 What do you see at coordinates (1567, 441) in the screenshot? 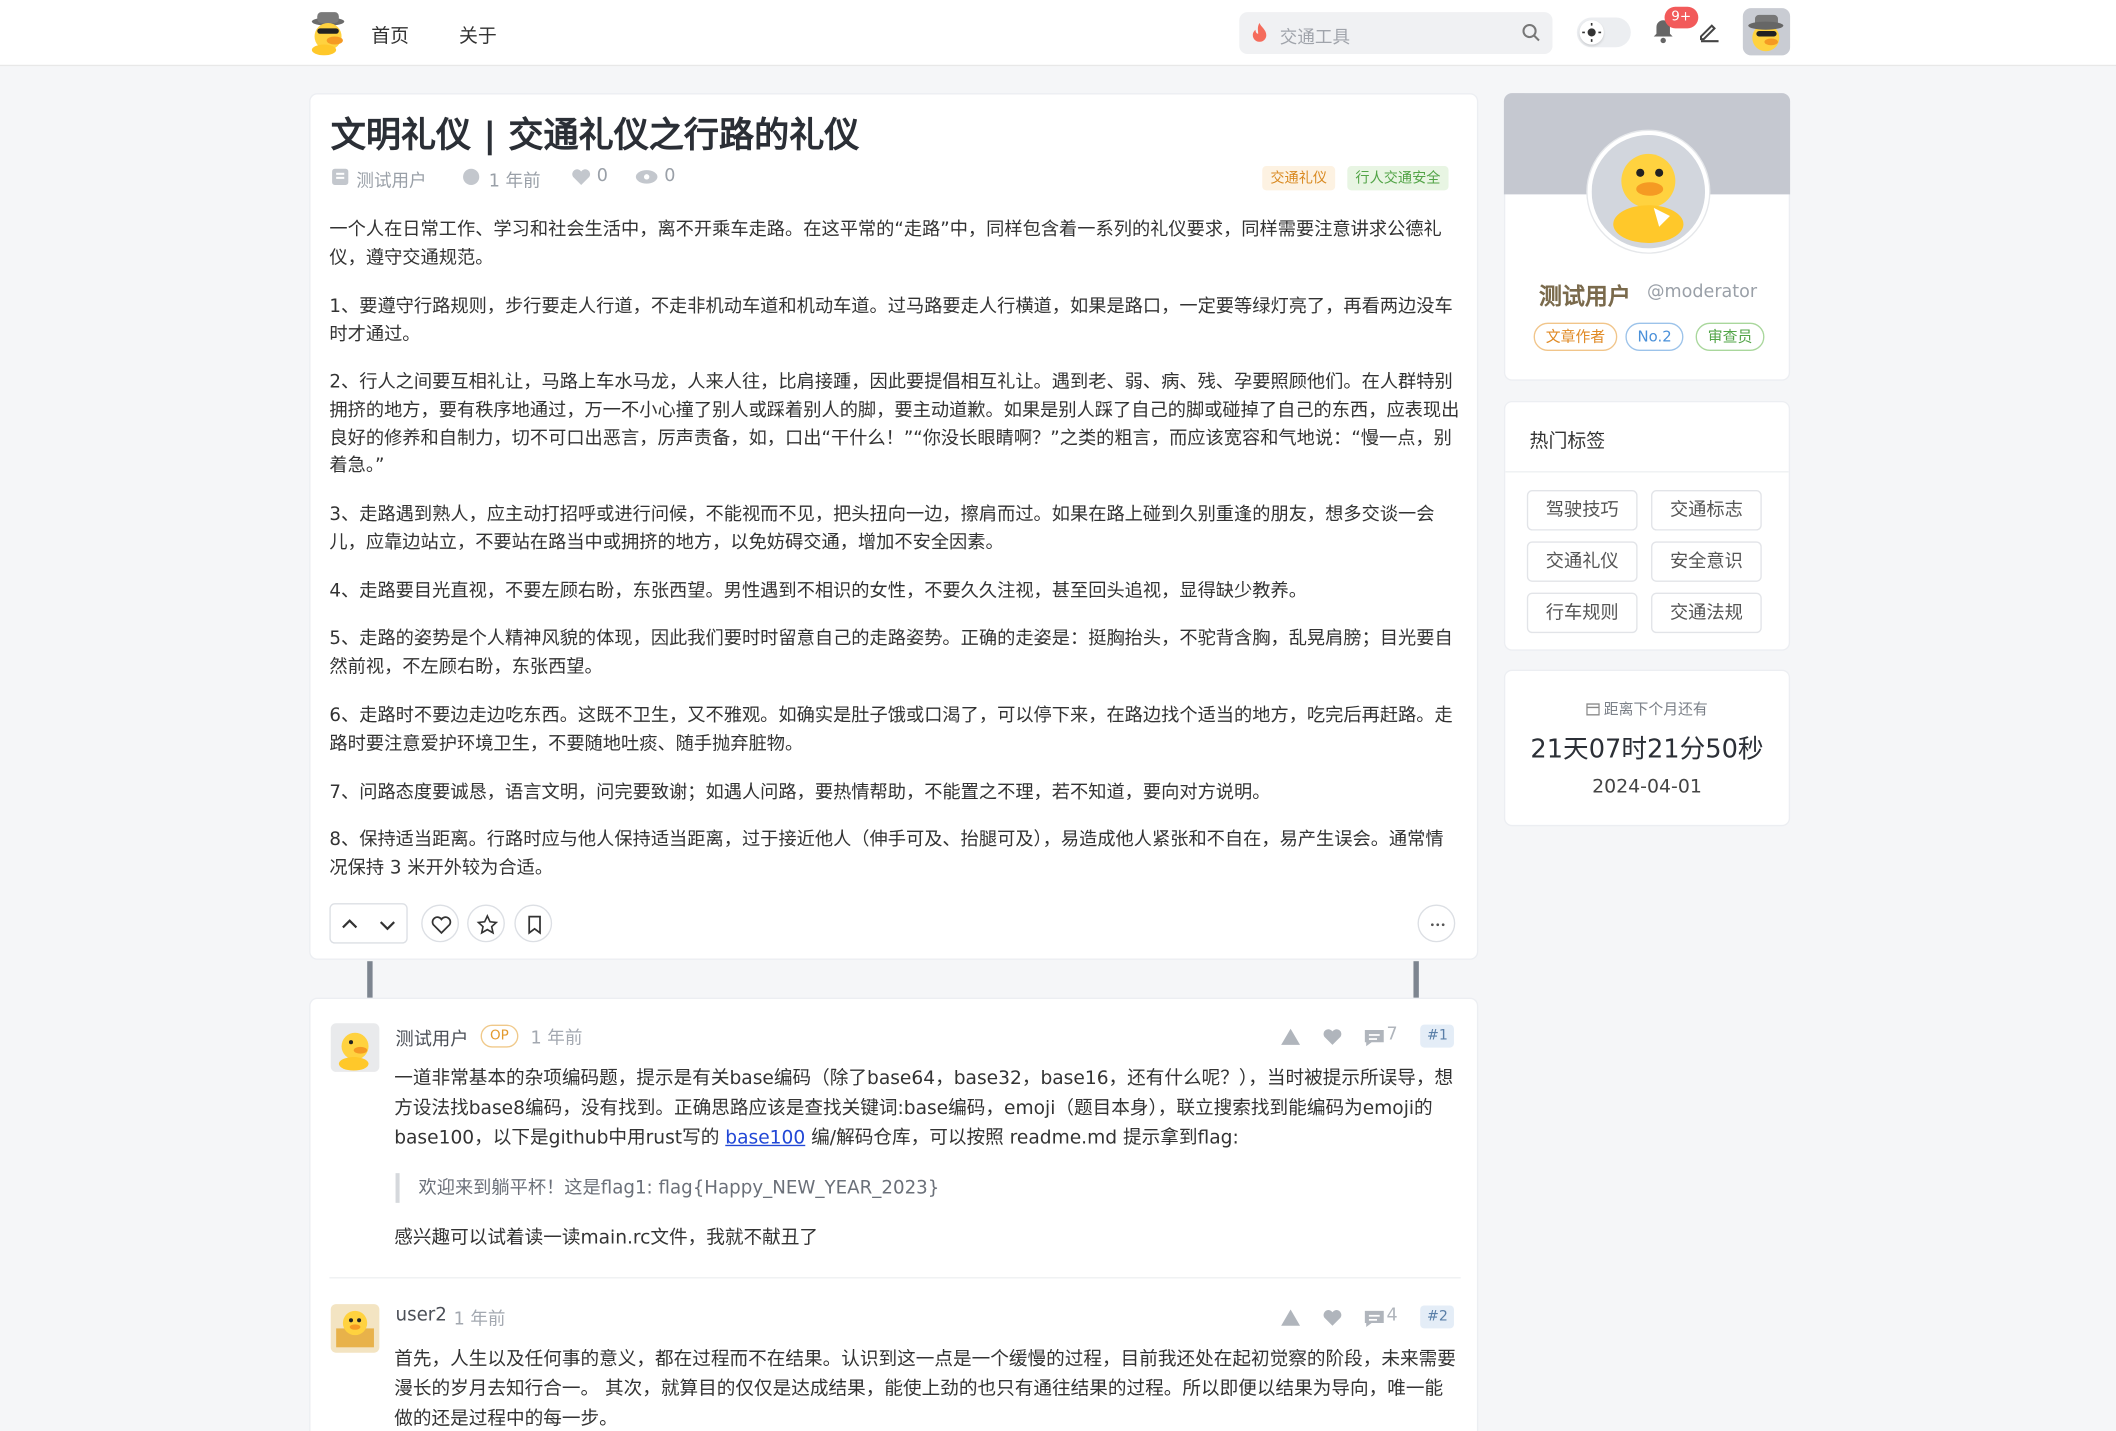
I see `hot-tags-heading: 热门标签` at bounding box center [1567, 441].